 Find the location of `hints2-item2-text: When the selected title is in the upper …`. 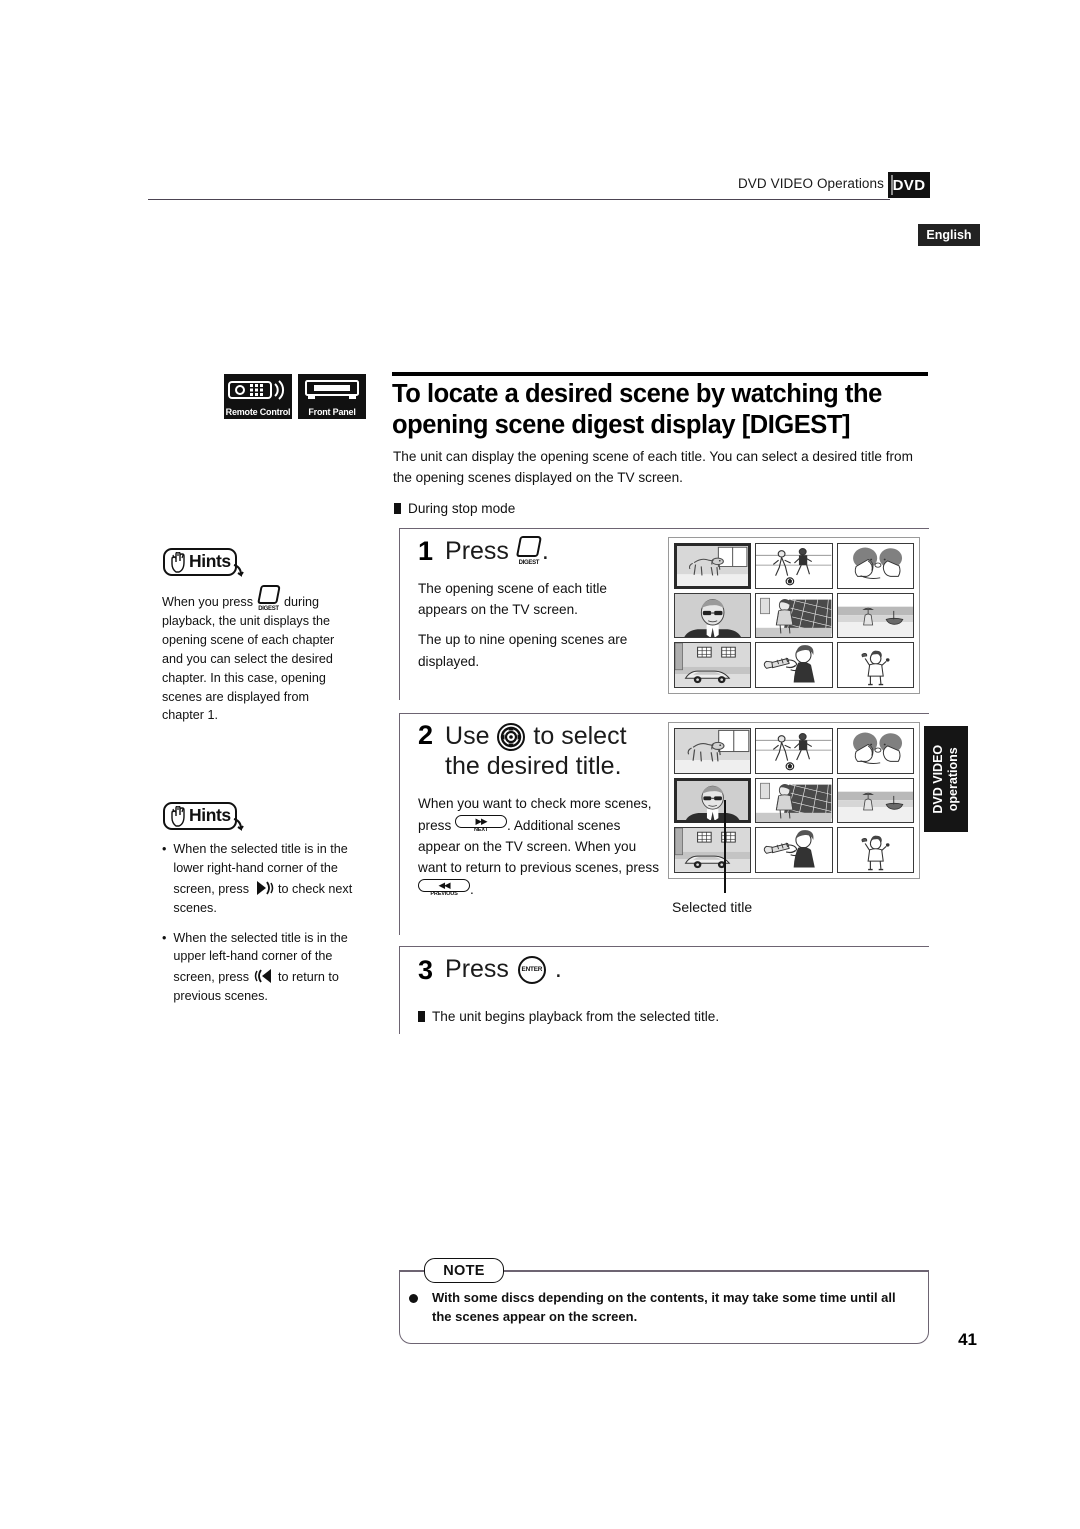

hints2-item2-text: When the selected title is in the upper … is located at coordinates (263, 968).